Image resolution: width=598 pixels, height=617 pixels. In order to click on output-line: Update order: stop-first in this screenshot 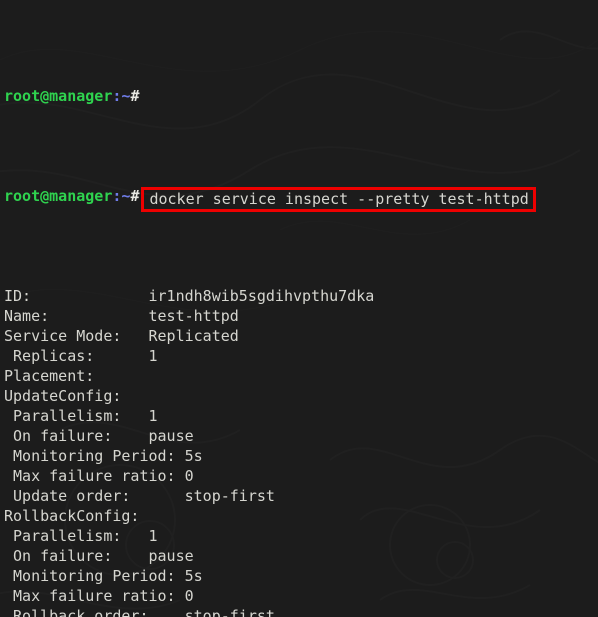, I will do `click(139, 496)`.